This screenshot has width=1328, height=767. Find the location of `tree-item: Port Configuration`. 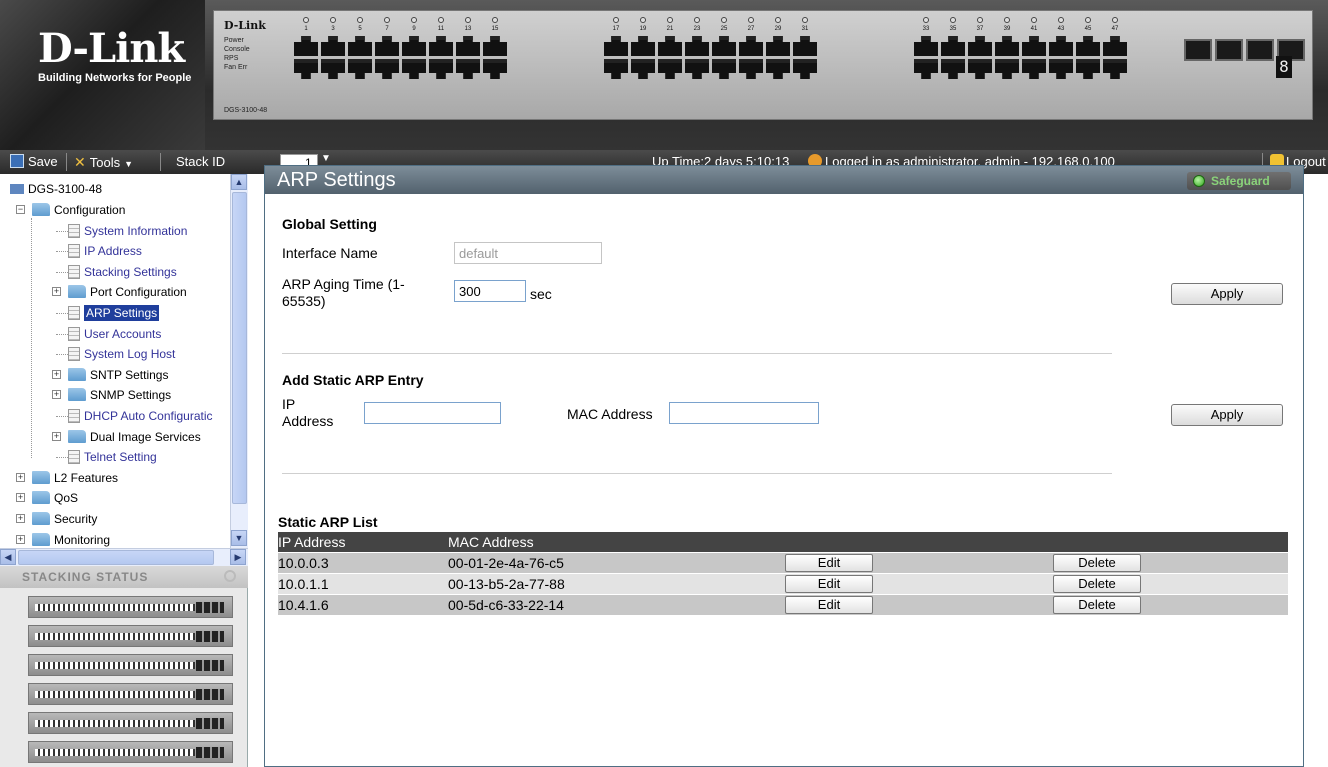

tree-item: Port Configuration is located at coordinates (127, 292).